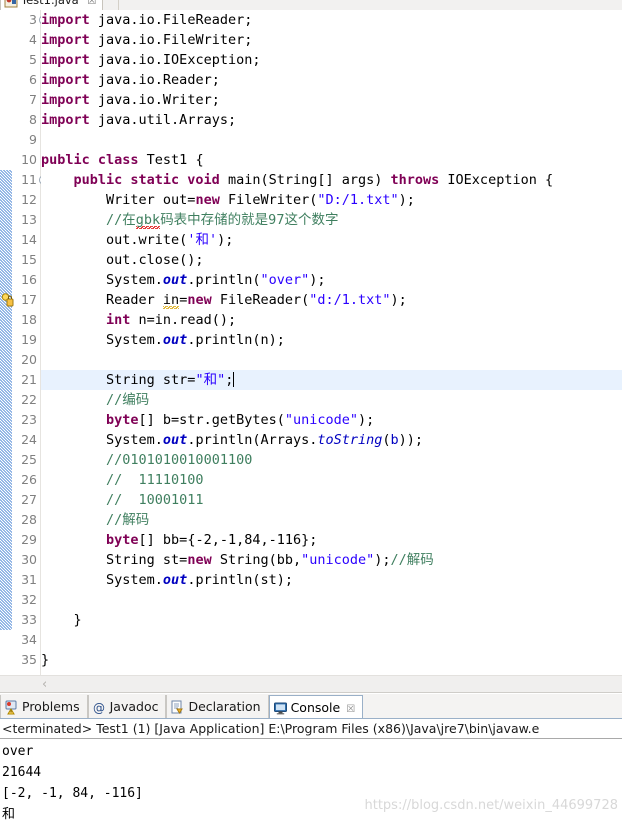 Image resolution: width=622 pixels, height=837 pixels. I want to click on gutter-row: 25, so click(26, 460).